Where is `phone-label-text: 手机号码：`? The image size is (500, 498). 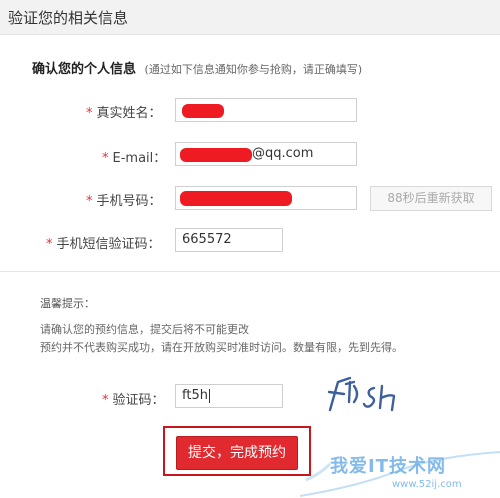
phone-label-text: 手机号码： is located at coordinates (129, 201).